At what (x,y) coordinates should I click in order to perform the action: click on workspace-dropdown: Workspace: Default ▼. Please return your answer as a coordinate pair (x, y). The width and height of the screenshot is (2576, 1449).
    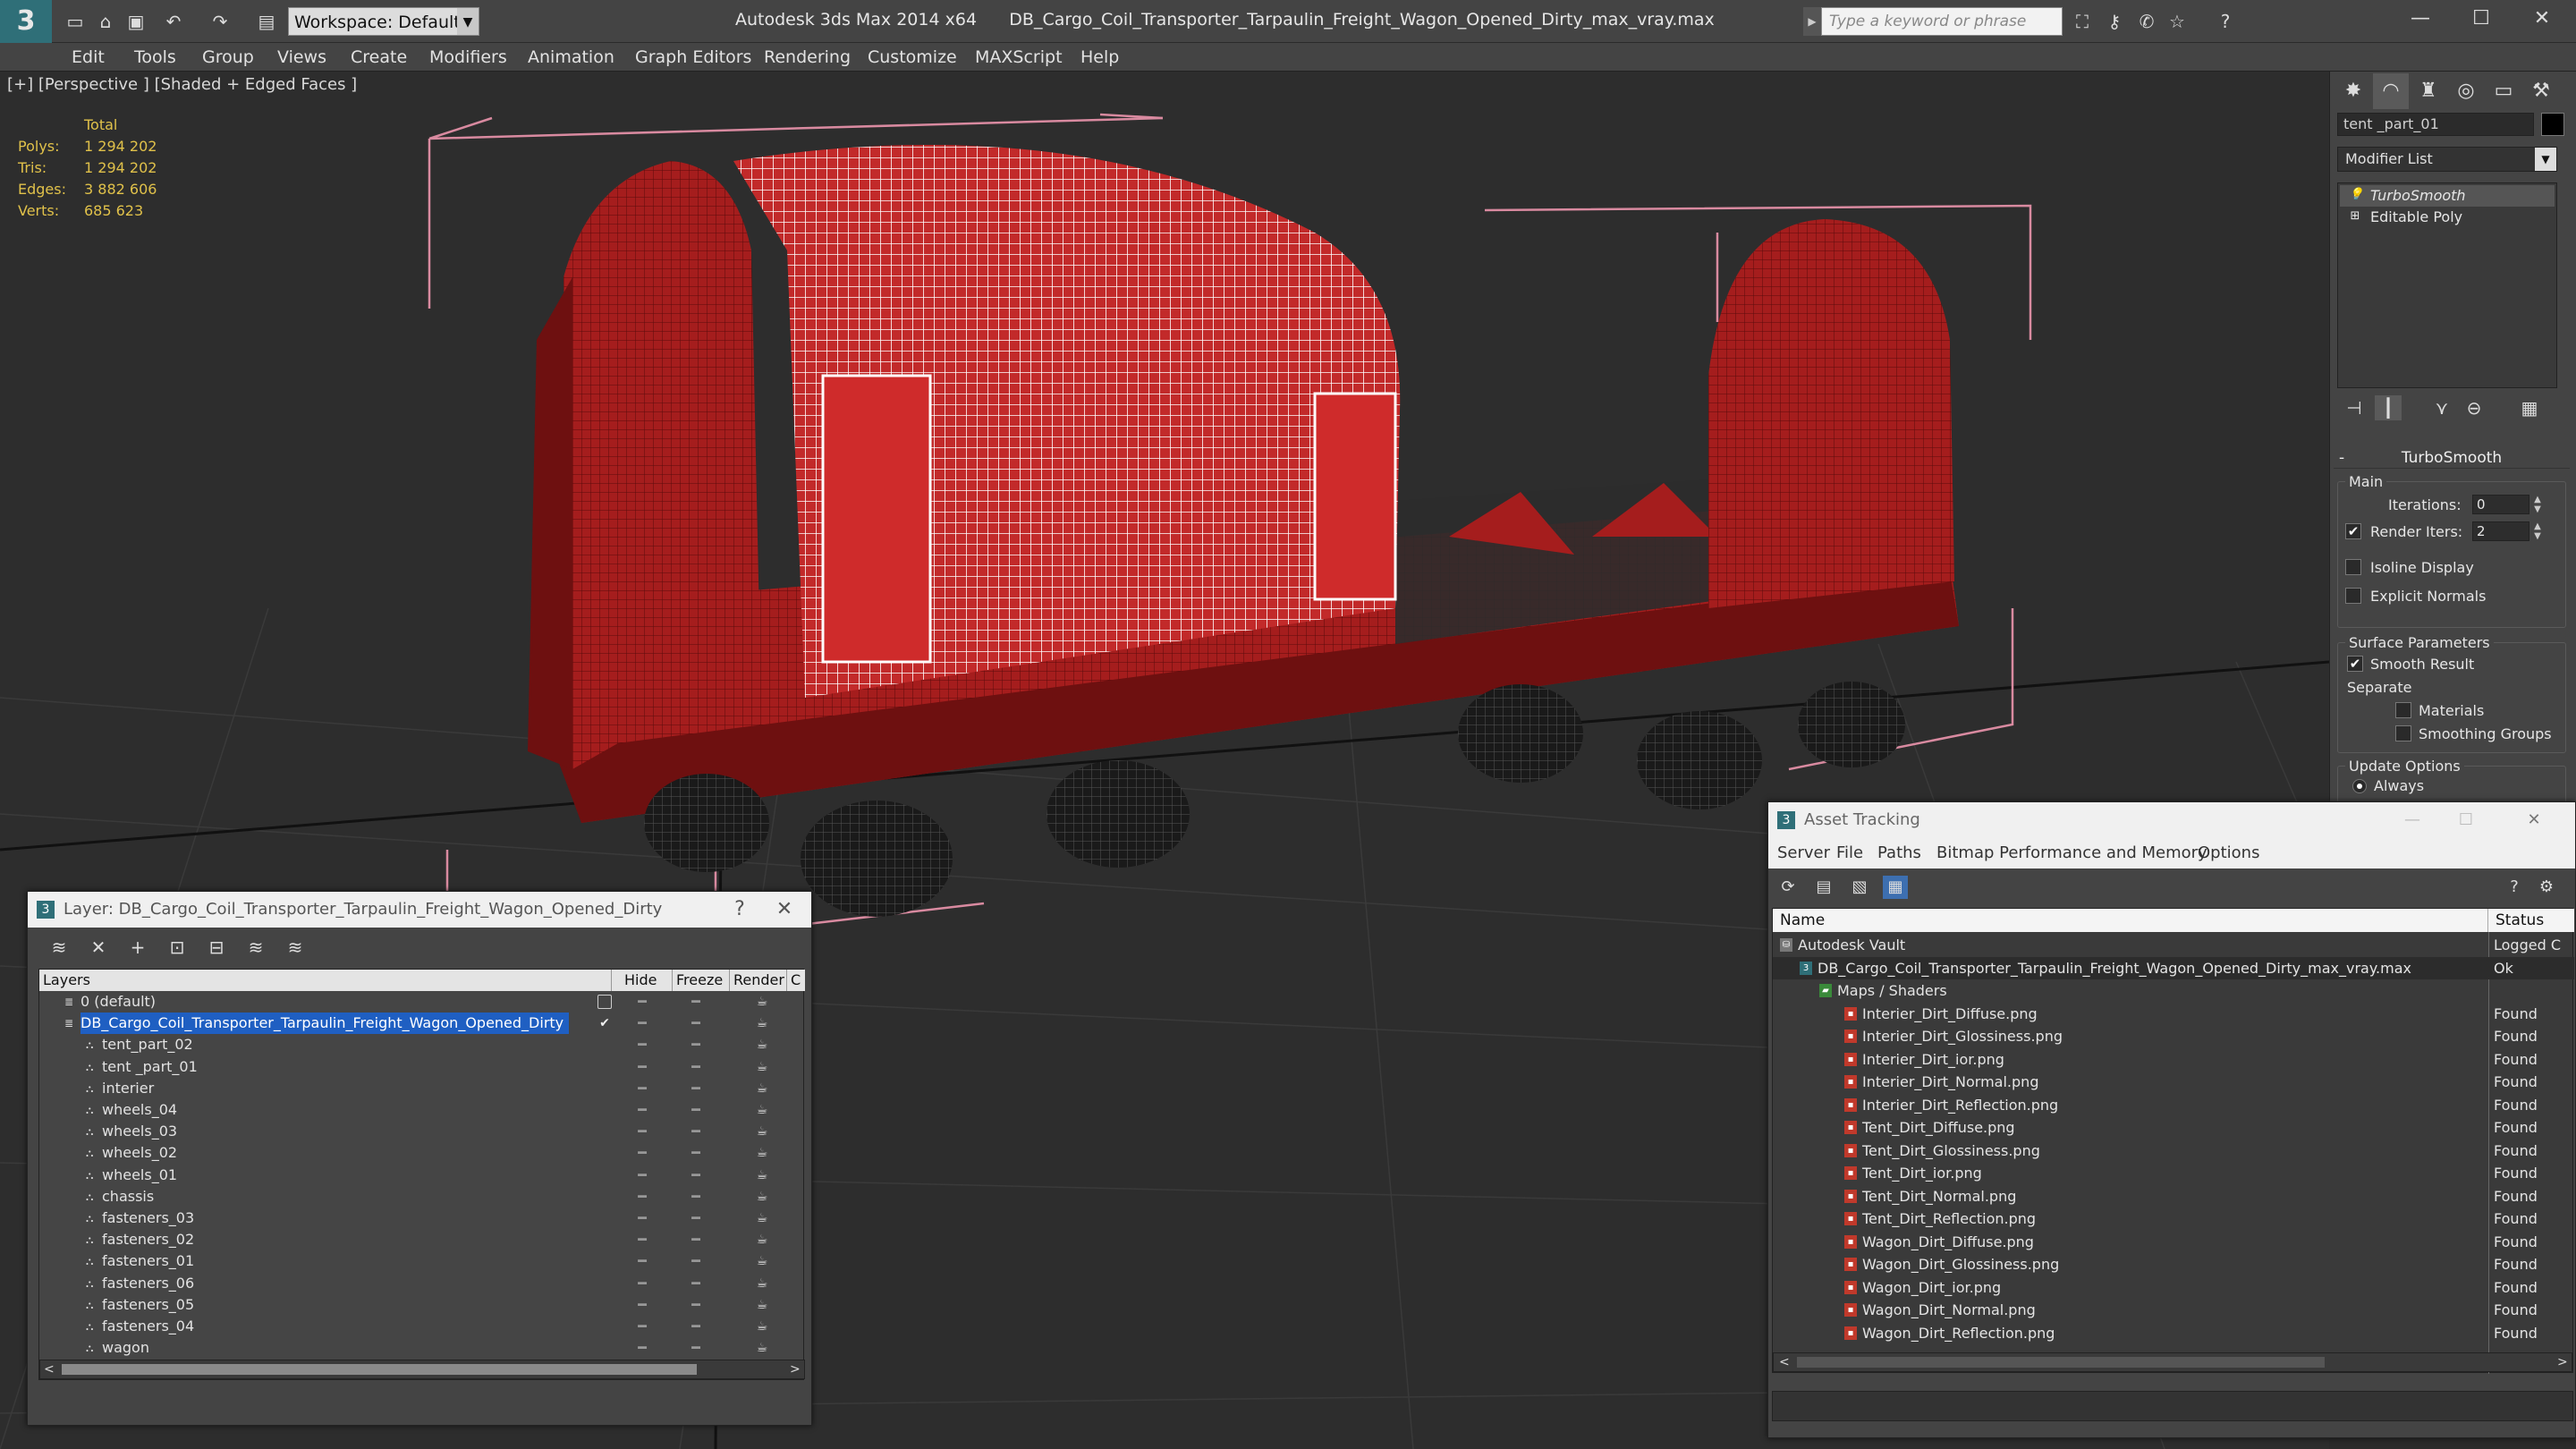
    Looking at the image, I should click on (383, 21).